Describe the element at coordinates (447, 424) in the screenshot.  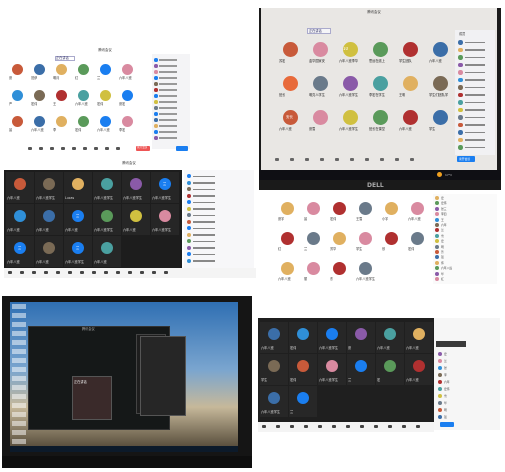
I see `leave-button` at that location.